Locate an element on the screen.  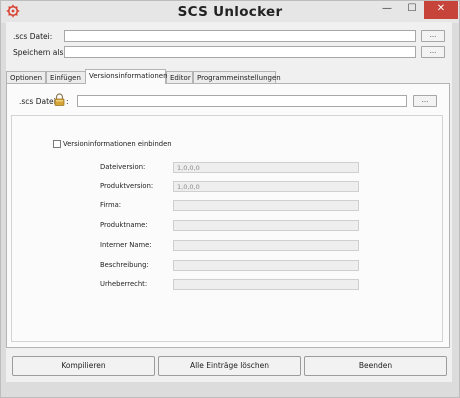
file-version-field: 1,0,0,0 is located at coordinates (266, 167).